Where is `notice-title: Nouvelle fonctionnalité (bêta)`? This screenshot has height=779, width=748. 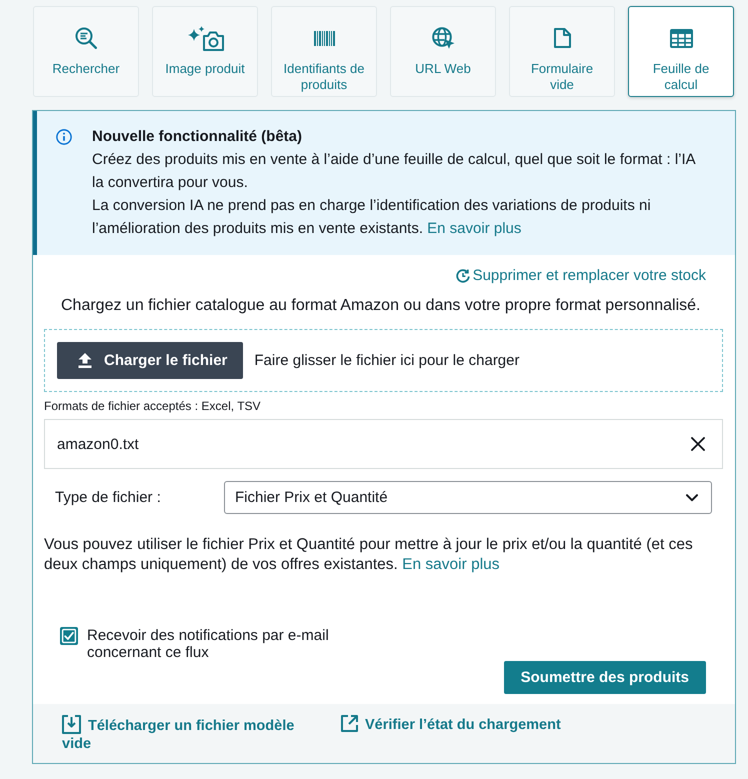
notice-title: Nouvelle fonctionnalité (bêta) is located at coordinates (198, 137).